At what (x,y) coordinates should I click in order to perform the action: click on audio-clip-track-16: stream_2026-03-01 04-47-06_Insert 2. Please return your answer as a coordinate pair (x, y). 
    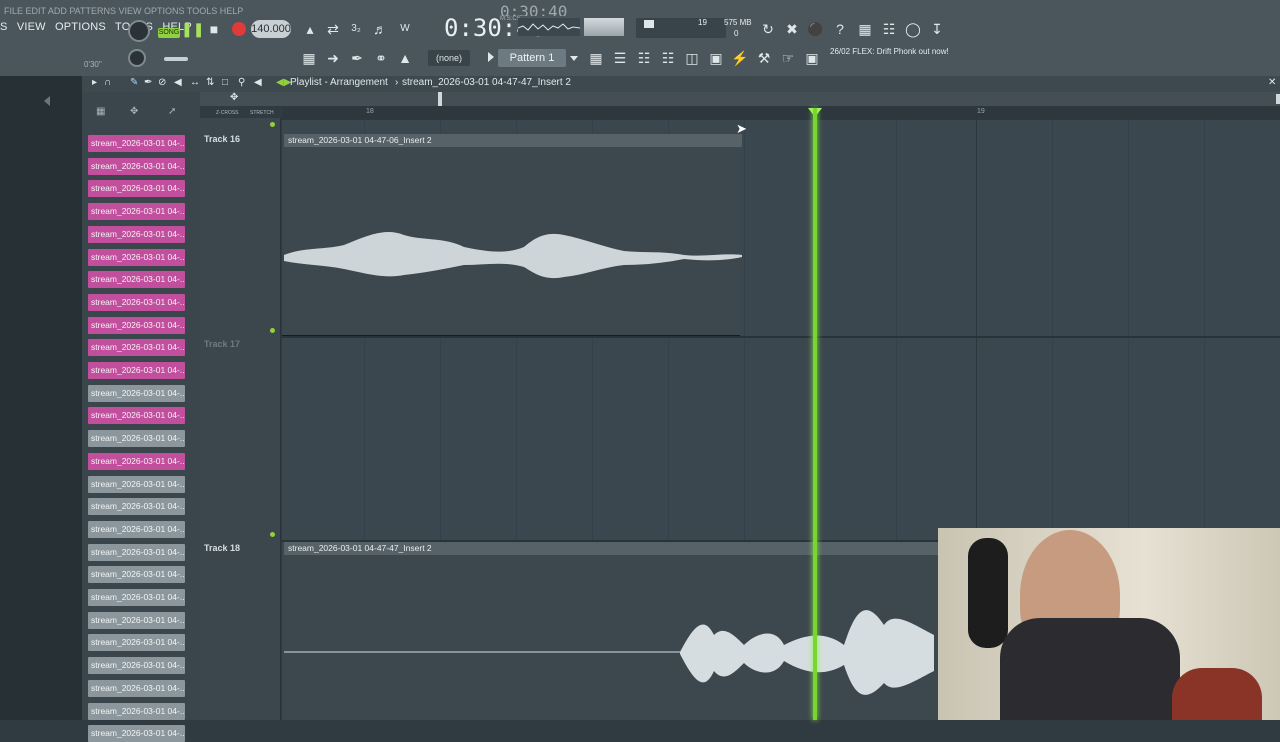
    Looking at the image, I should click on (513, 235).